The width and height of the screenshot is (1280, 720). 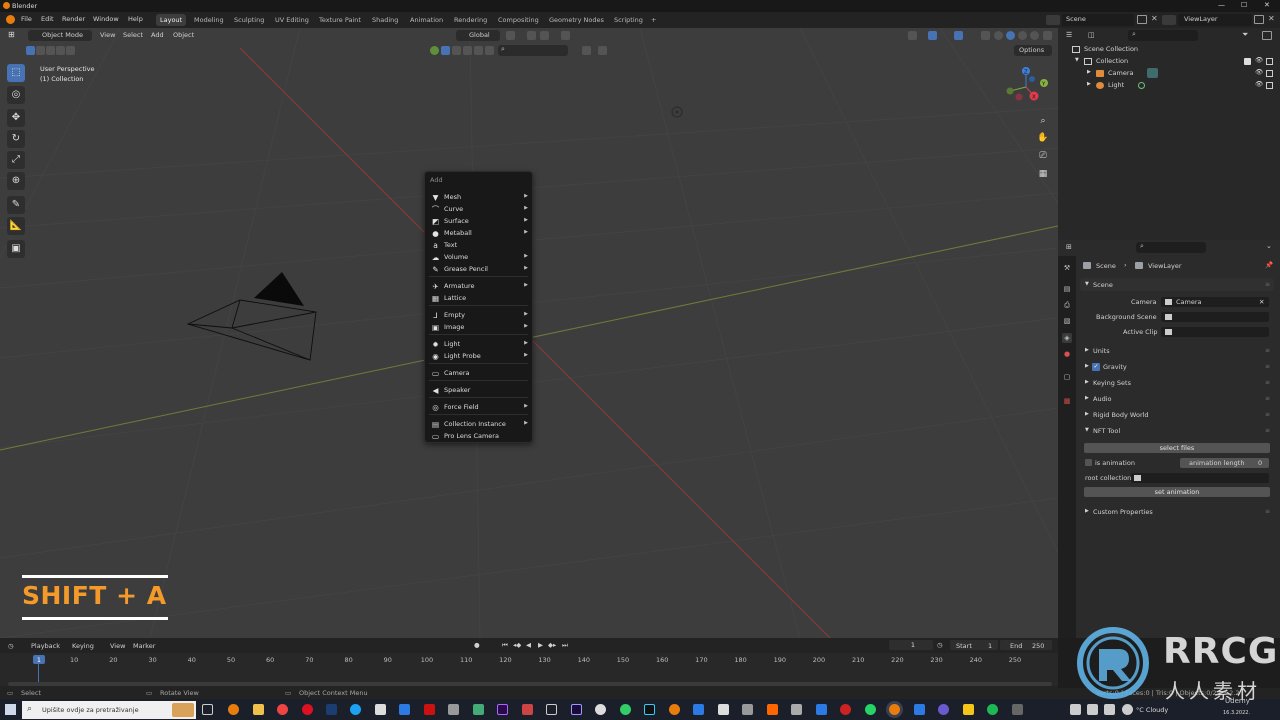 I want to click on properties-editor-icon: ⊞, so click(x=1069, y=247).